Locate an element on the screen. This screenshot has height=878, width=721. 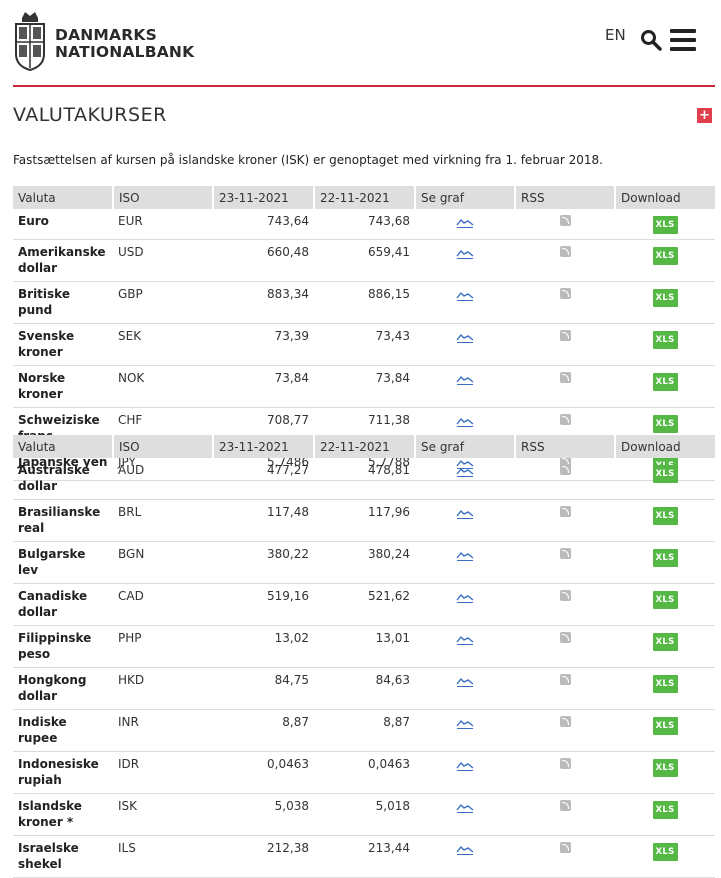
iso-code: ILS is located at coordinates (163, 856).